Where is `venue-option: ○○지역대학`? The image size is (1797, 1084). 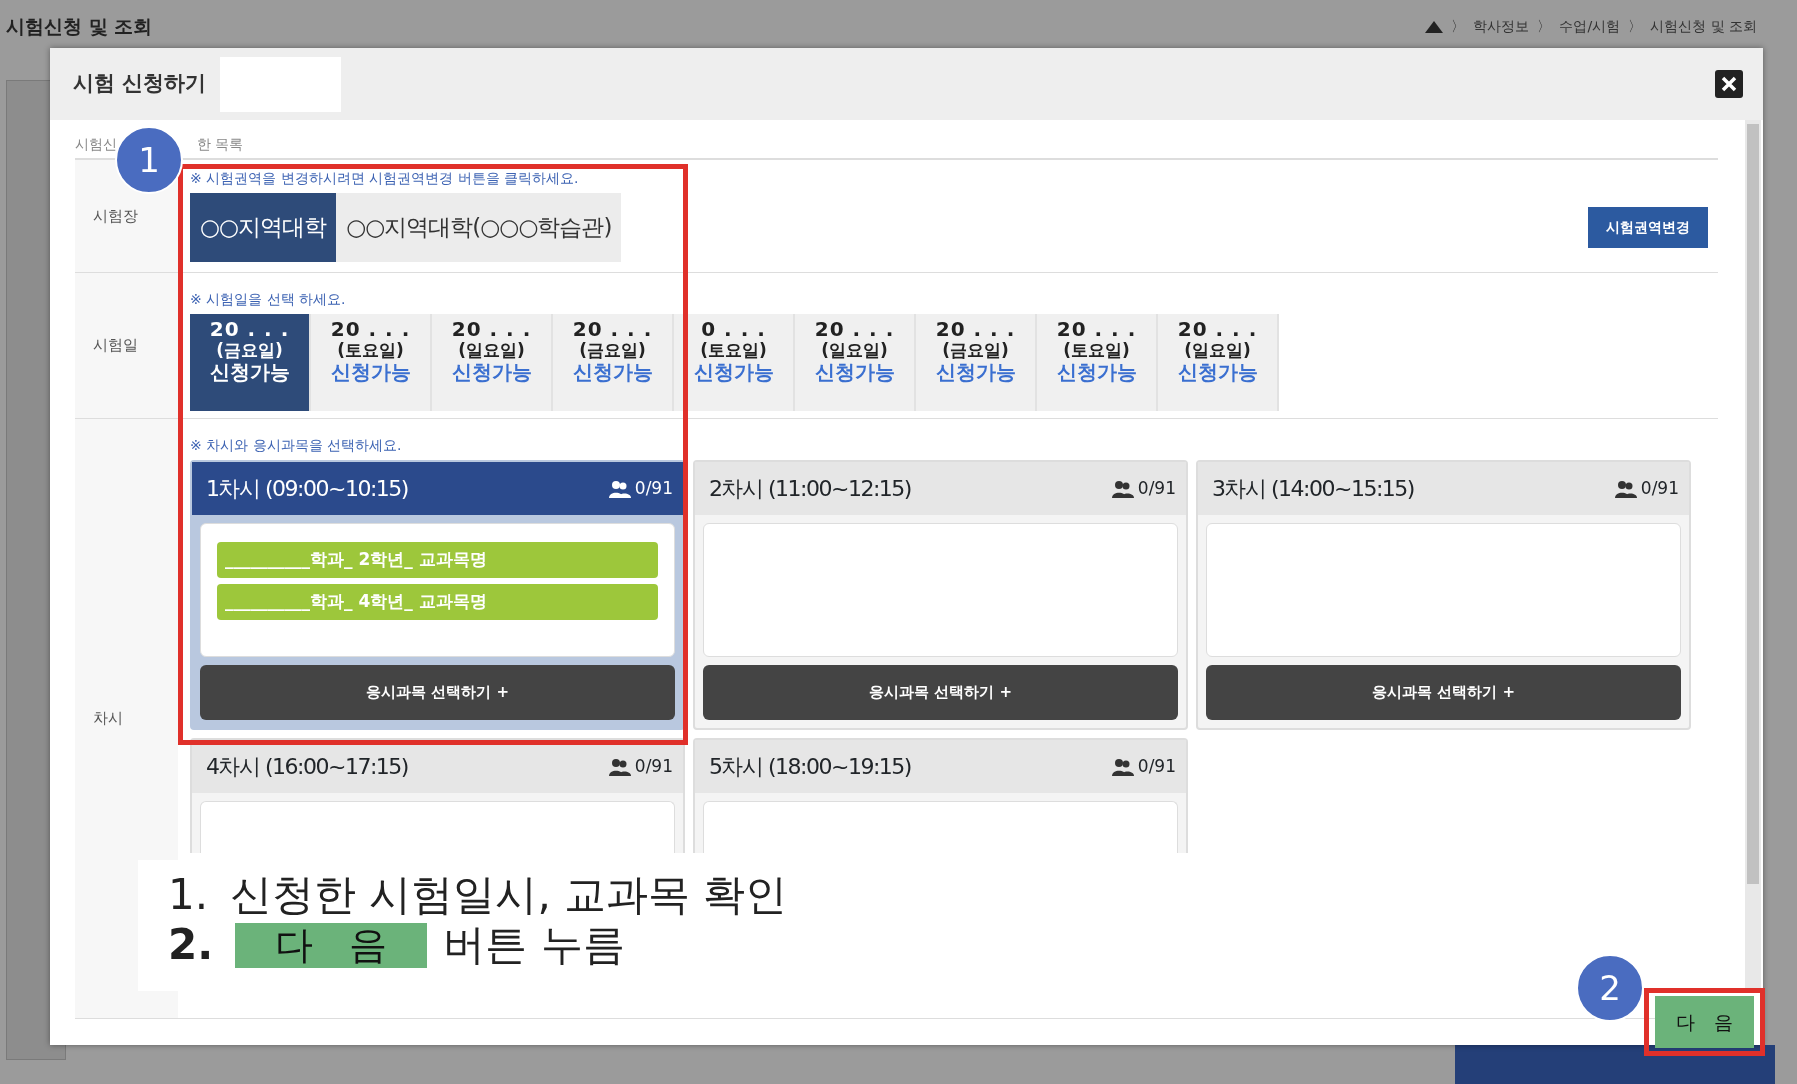
venue-option: ○○지역대학 is located at coordinates (263, 227).